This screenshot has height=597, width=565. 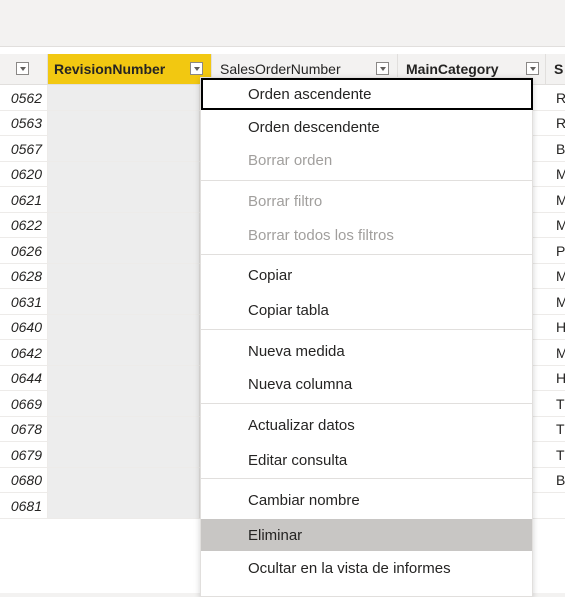 I want to click on row-id-cell: 0640, so click(x=24, y=327).